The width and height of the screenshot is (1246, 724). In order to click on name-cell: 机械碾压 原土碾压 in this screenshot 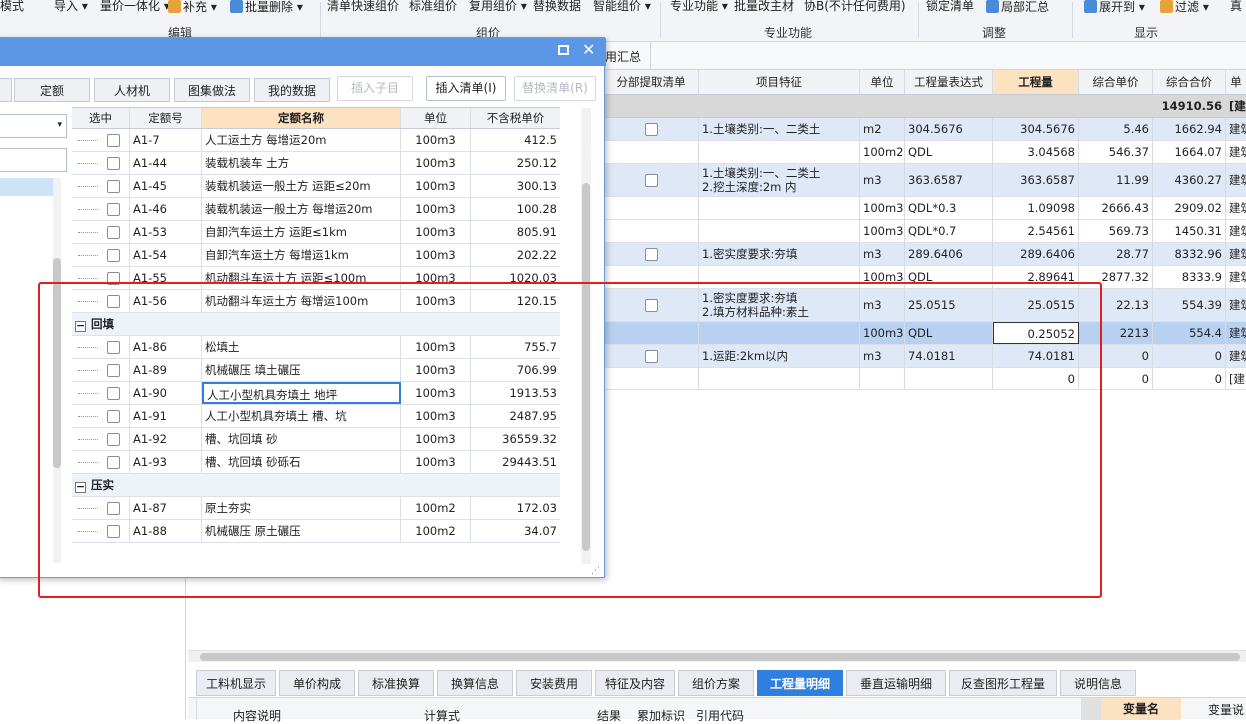, I will do `click(301, 531)`.